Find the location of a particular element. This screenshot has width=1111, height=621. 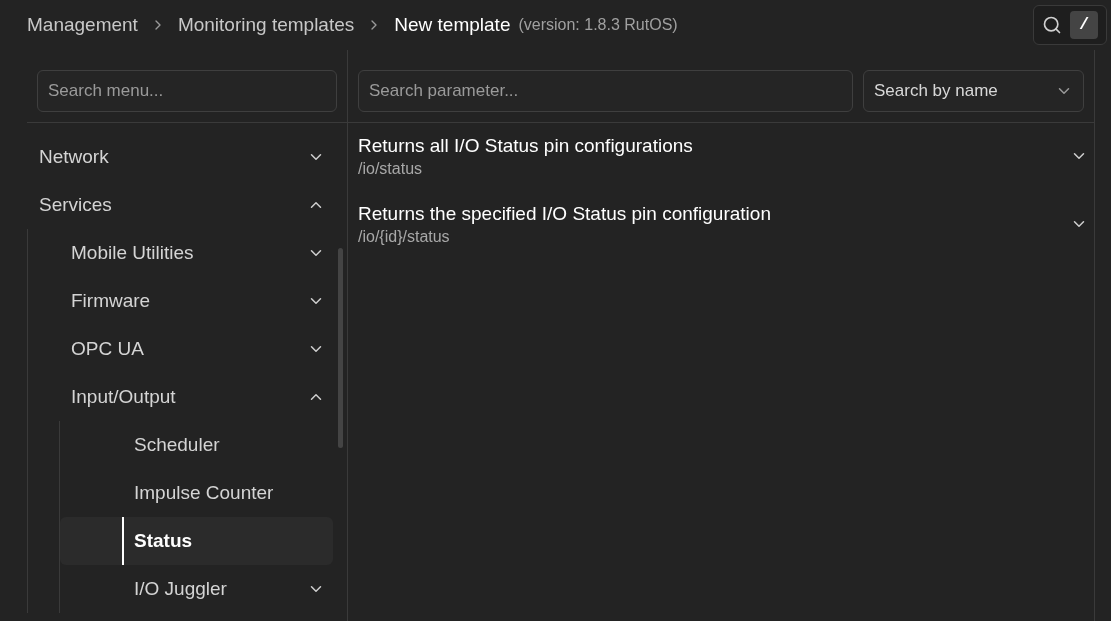

endpoint-row: Returns all I/O Status pin configurations /io/status is located at coordinates (723, 156).